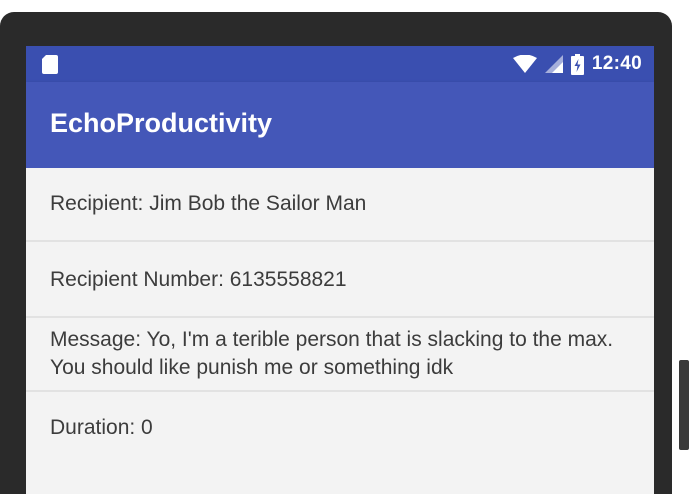  What do you see at coordinates (616, 63) in the screenshot?
I see `status-clock: 12:40` at bounding box center [616, 63].